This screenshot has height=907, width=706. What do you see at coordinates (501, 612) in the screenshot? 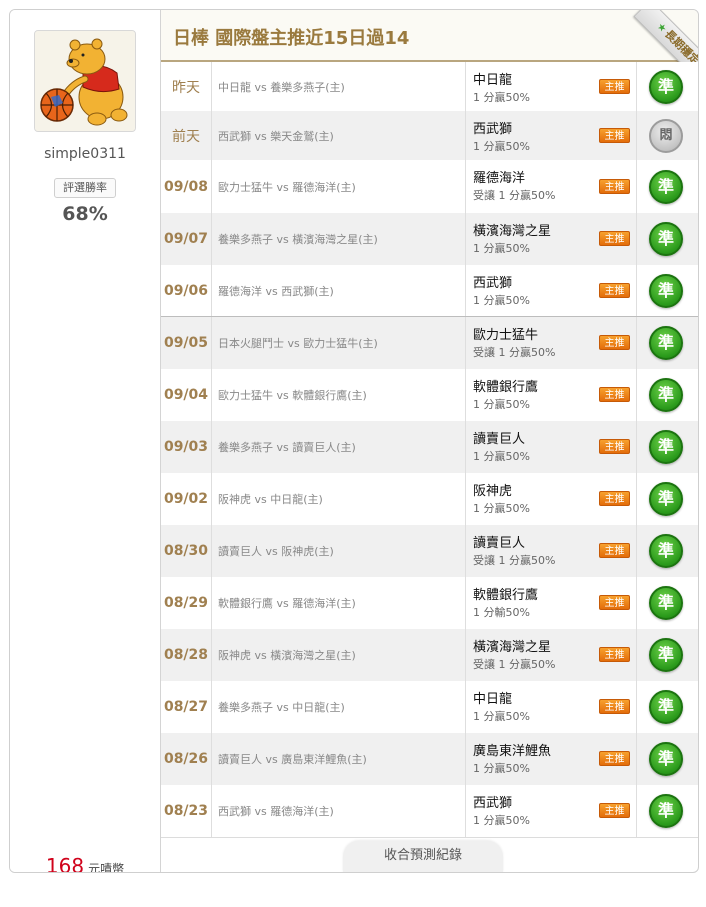
I see `pick-line: 1 分輸50%` at bounding box center [501, 612].